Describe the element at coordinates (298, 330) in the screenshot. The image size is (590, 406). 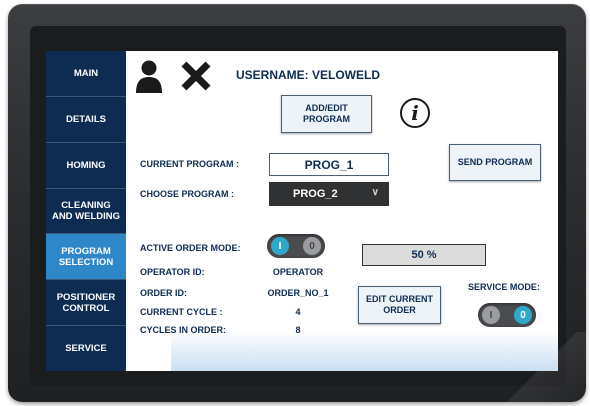
I see `cycles-in-order-value: 8` at that location.